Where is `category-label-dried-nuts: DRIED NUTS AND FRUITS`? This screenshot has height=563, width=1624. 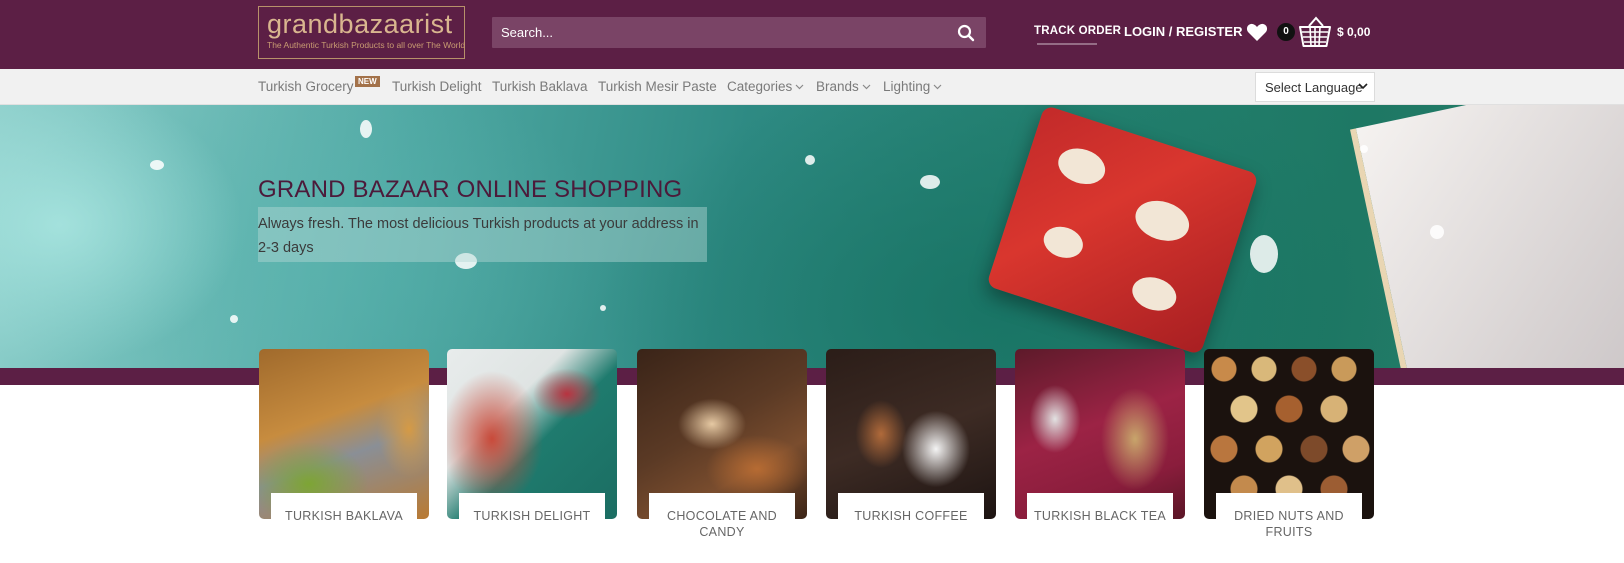 category-label-dried-nuts: DRIED NUTS AND FRUITS is located at coordinates (1289, 516).